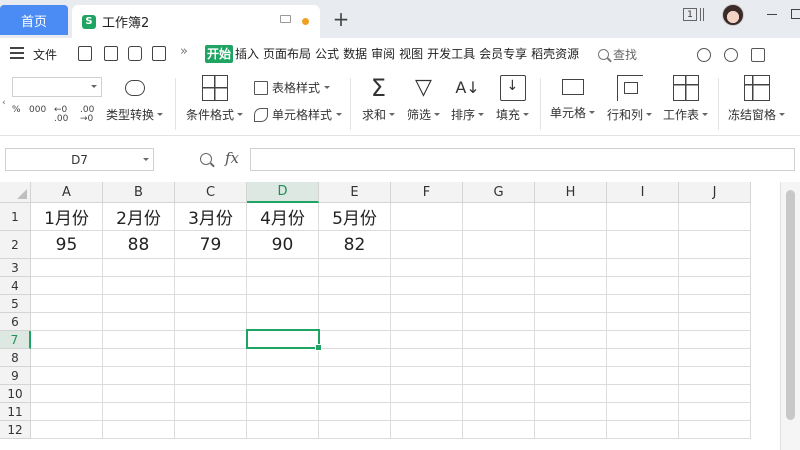 This screenshot has height=450, width=800. Describe the element at coordinates (643, 358) in the screenshot. I see `cell-i8` at that location.